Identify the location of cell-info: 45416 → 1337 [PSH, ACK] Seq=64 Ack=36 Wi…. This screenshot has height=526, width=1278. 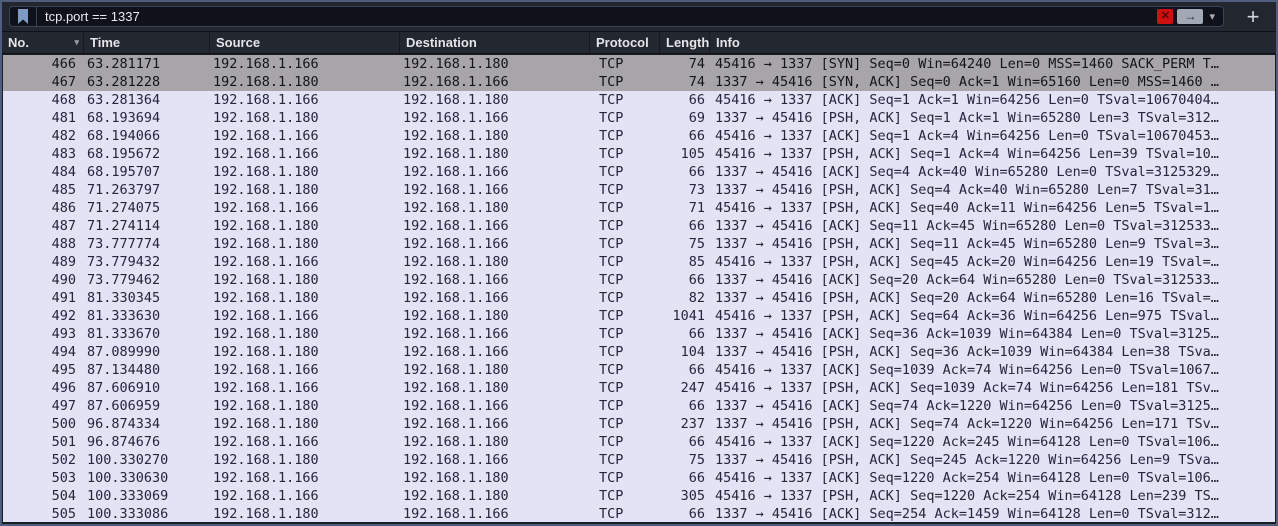
(967, 316).